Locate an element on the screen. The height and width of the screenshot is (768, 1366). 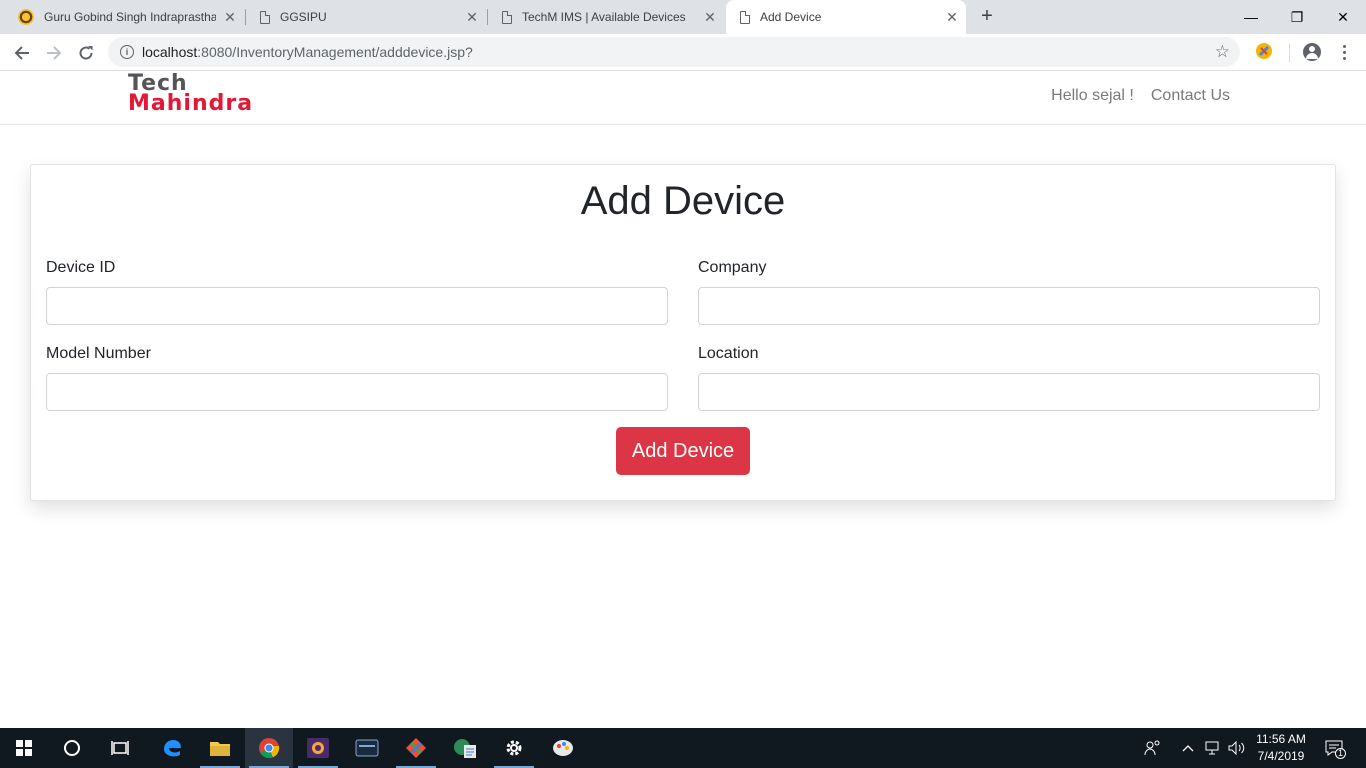
tab-add-device: Add Device ✕ is located at coordinates (846, 17).